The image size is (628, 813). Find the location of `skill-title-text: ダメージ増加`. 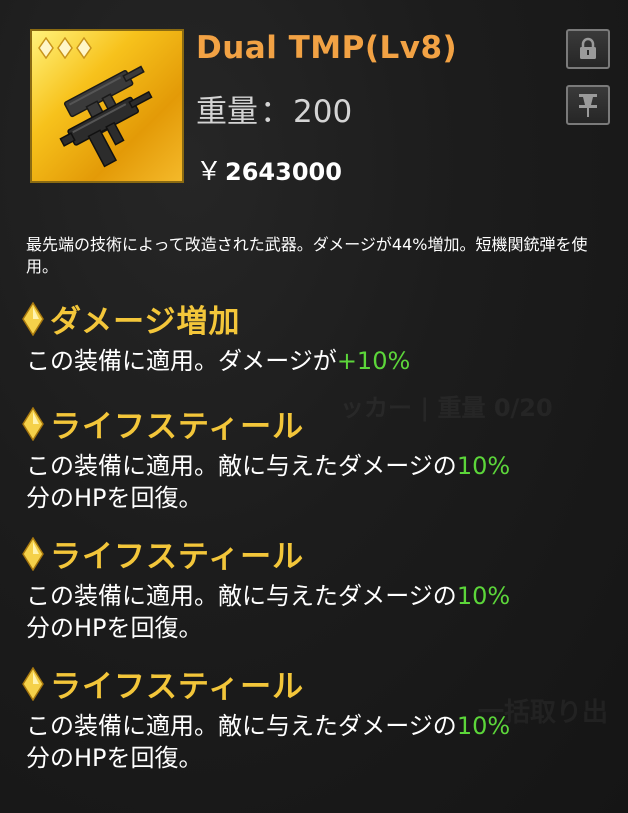

skill-title-text: ダメージ増加 is located at coordinates (145, 322).